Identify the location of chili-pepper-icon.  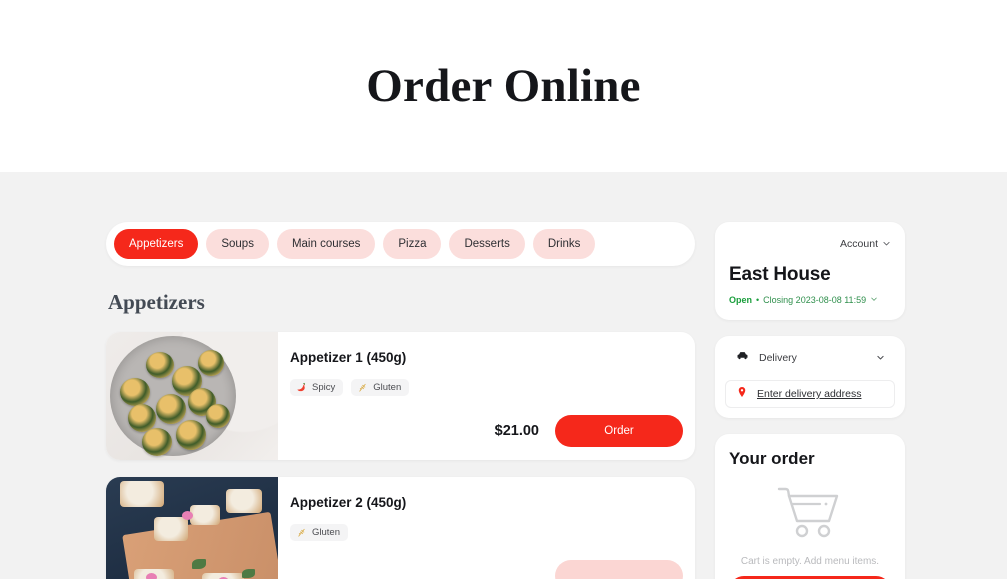
(301, 387).